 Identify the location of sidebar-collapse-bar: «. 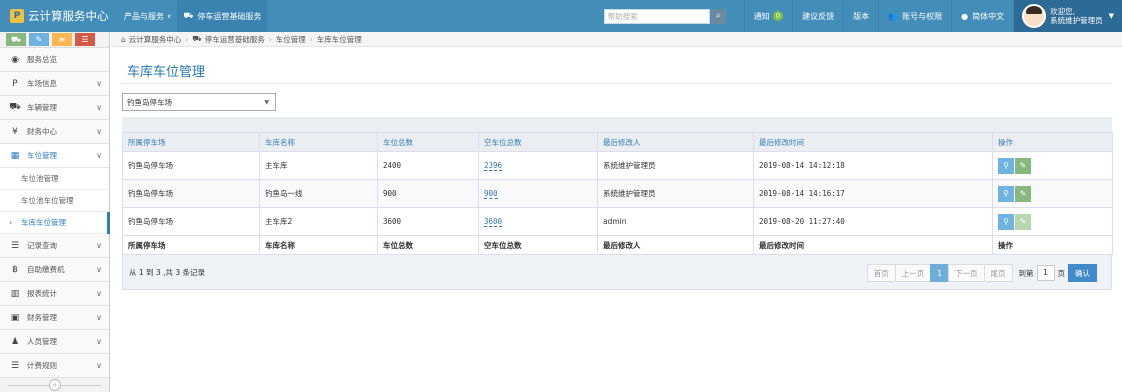
(54, 385).